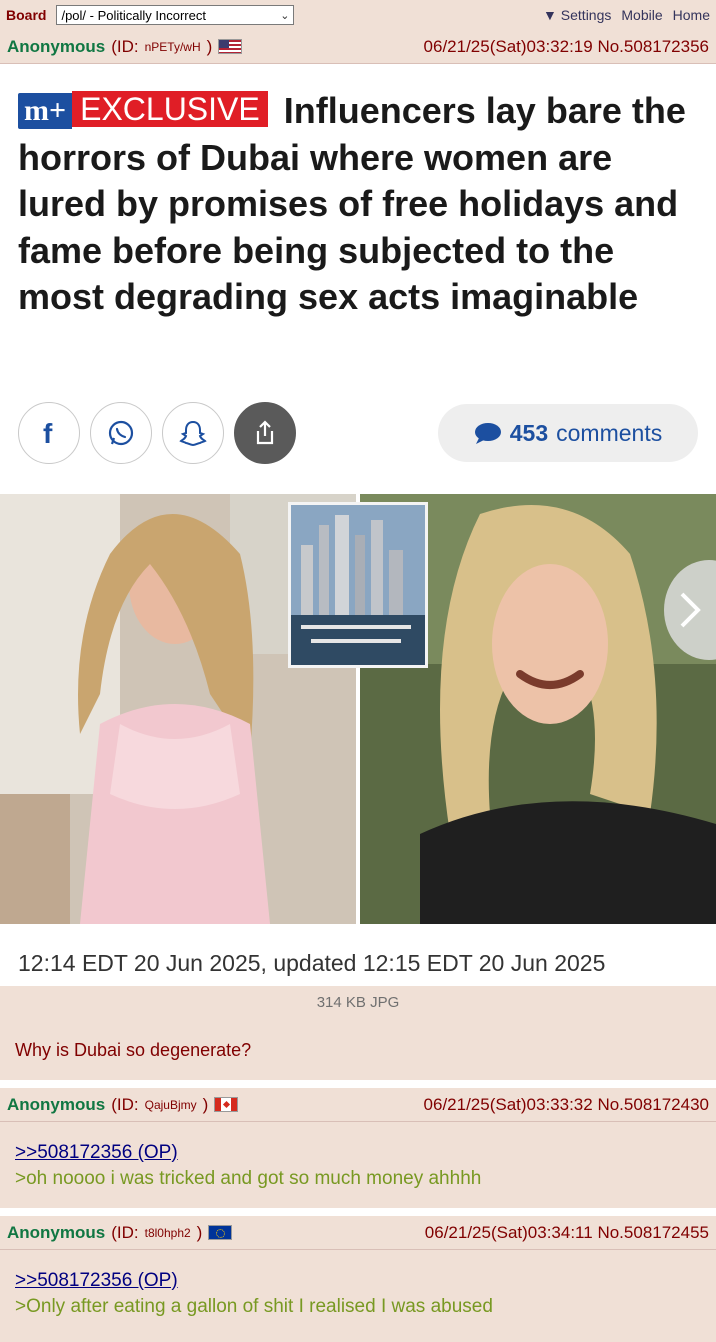 The height and width of the screenshot is (1342, 716). I want to click on top-nav: ▼ Settings Mobile Home, so click(626, 15).